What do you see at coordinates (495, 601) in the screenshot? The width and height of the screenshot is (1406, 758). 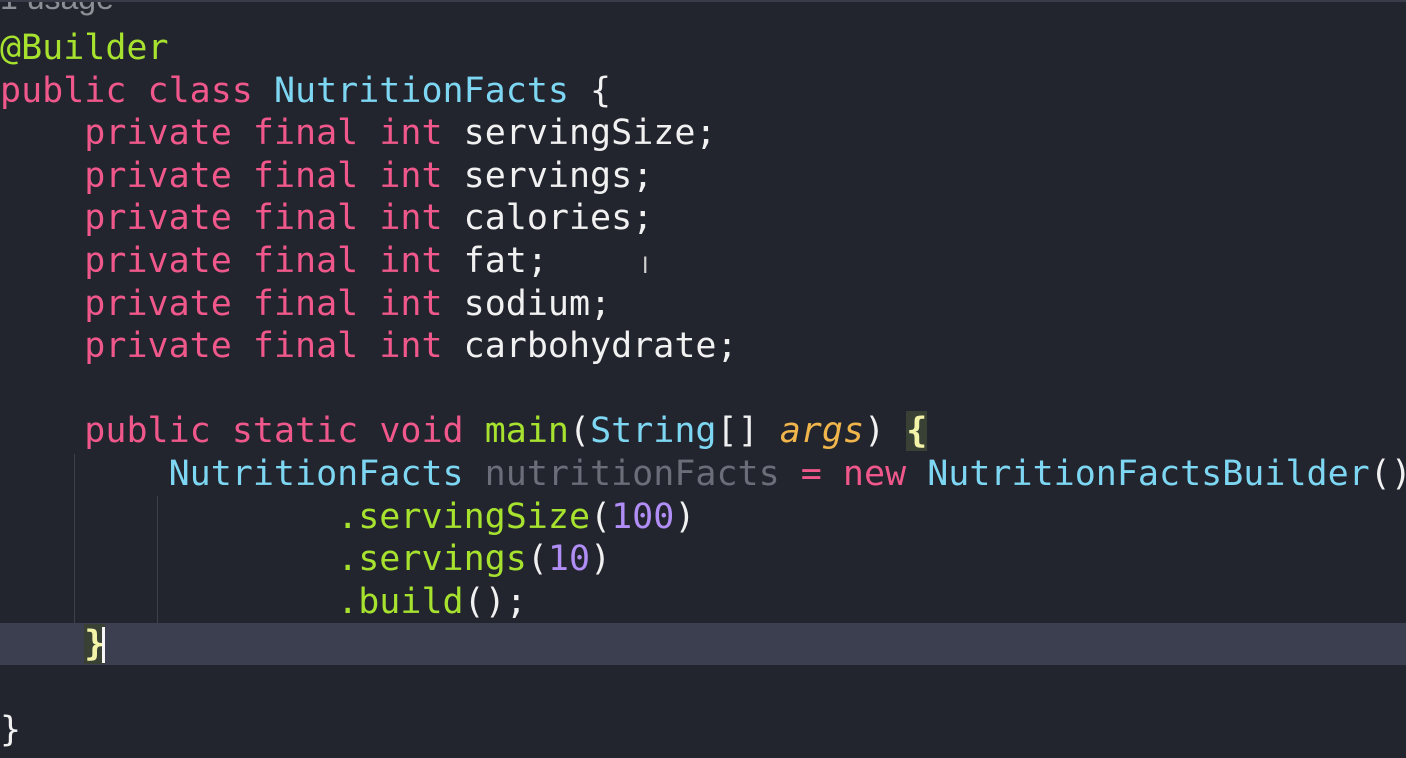 I see `code-token: ();` at bounding box center [495, 601].